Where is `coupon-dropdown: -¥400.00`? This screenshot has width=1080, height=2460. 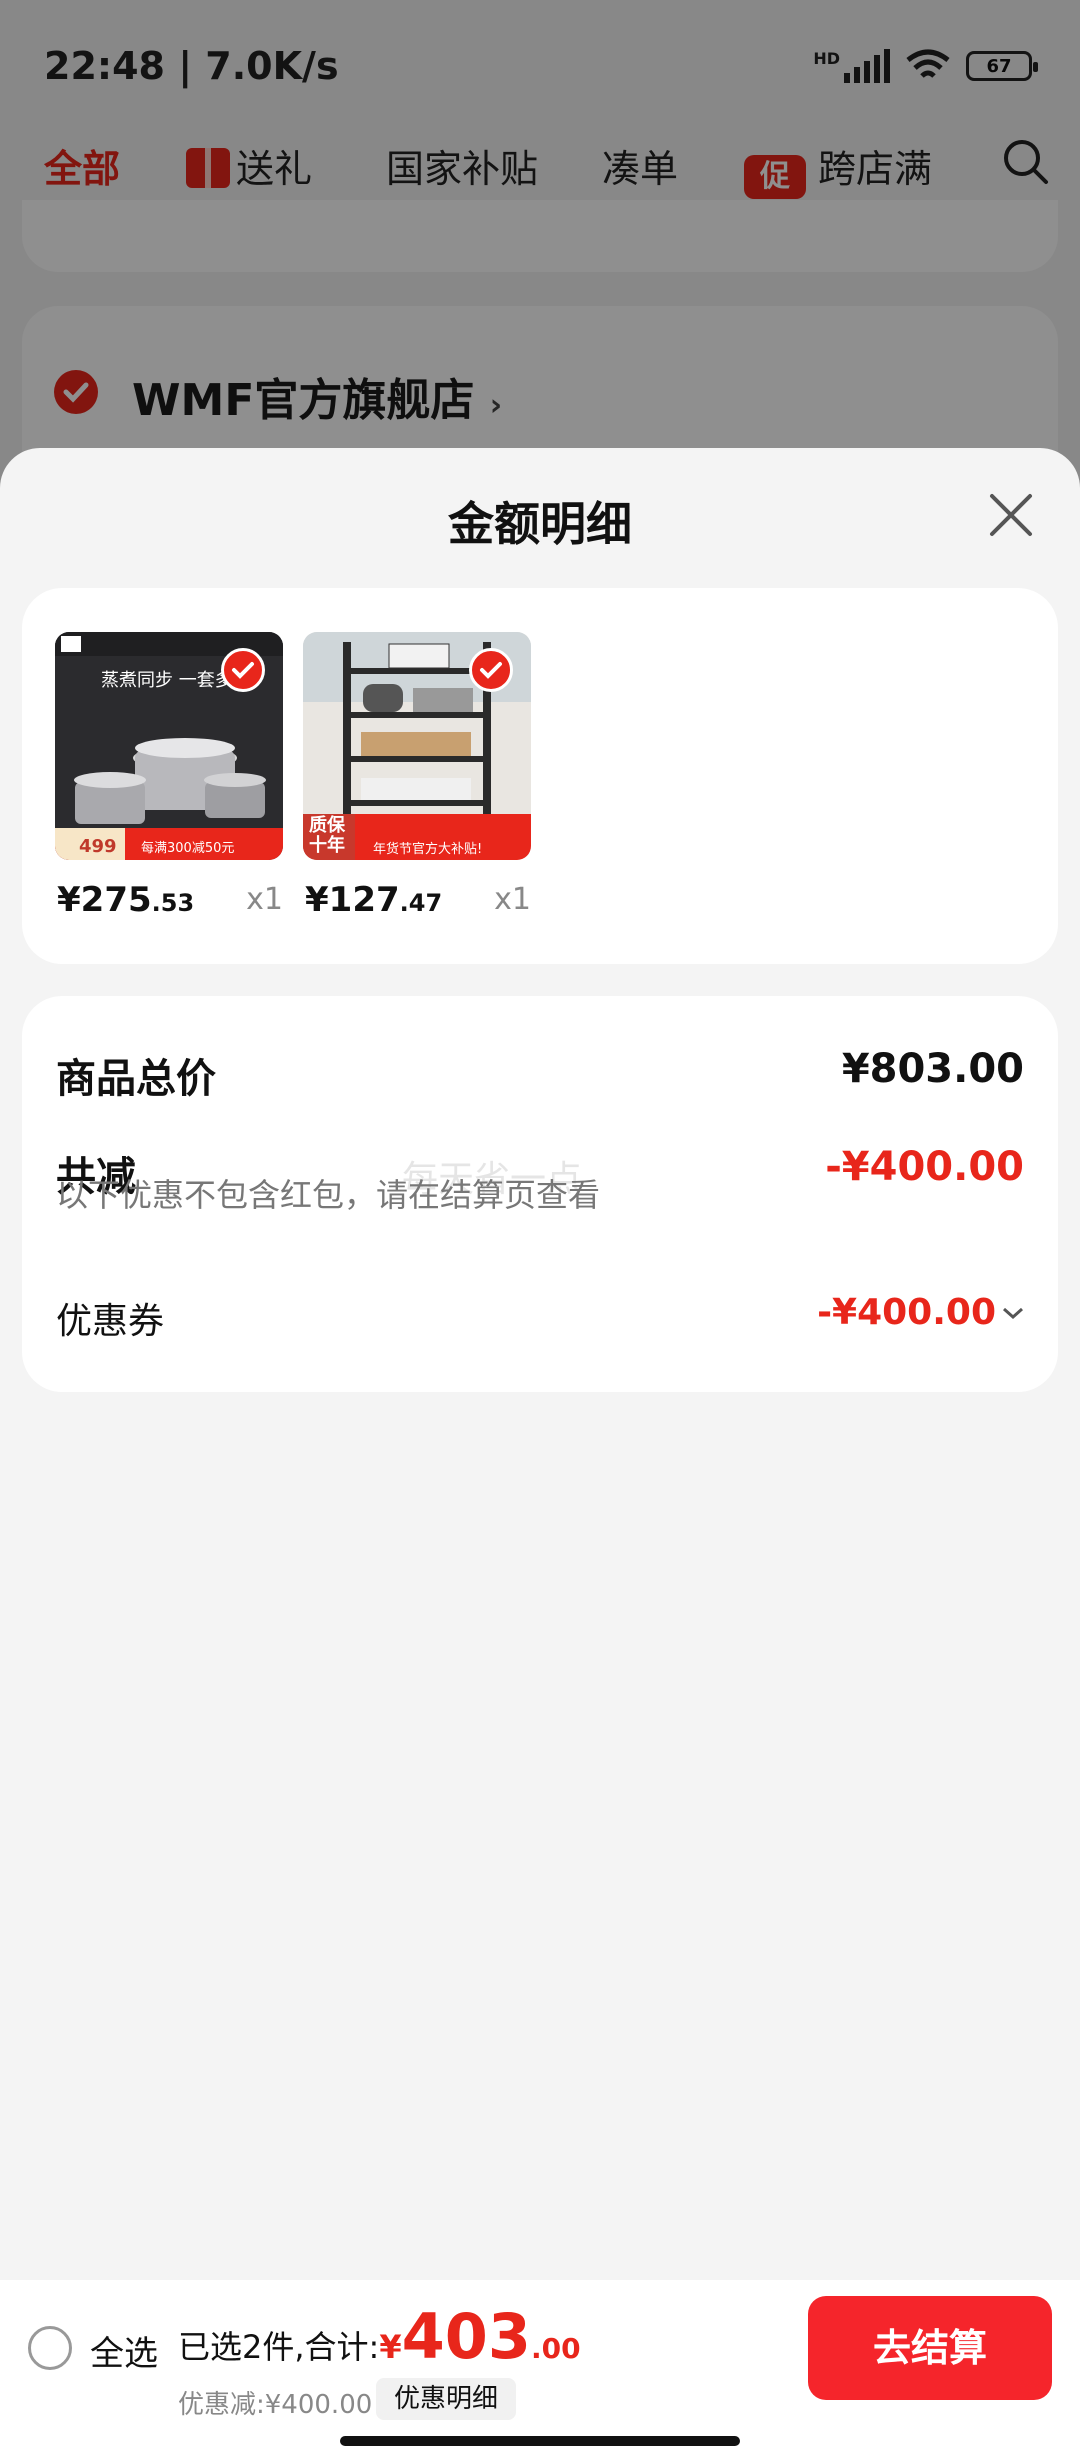 coupon-dropdown: -¥400.00 is located at coordinates (920, 1312).